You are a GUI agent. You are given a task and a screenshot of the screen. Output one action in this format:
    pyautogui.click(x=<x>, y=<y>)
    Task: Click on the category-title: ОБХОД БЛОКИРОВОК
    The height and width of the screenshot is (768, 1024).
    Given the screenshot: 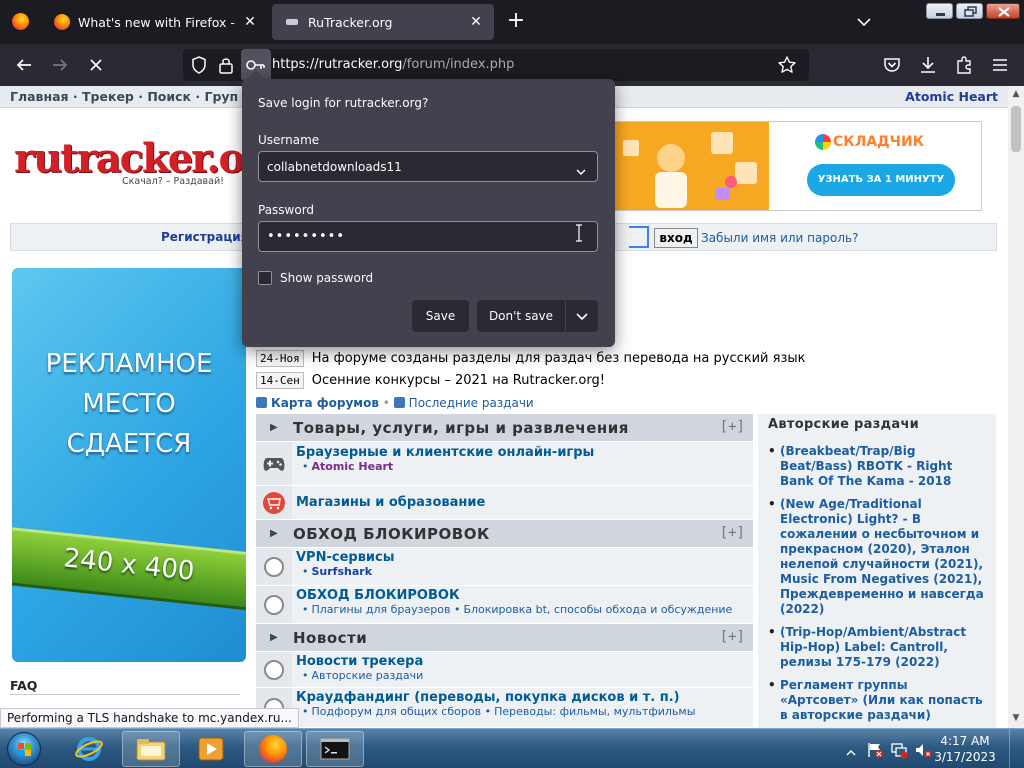 What is the action you would take?
    pyautogui.click(x=391, y=534)
    